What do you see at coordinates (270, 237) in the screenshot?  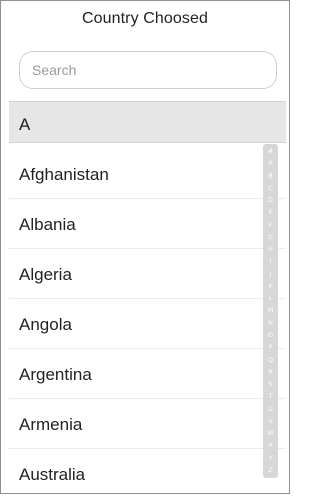 I see `index-letter: G` at bounding box center [270, 237].